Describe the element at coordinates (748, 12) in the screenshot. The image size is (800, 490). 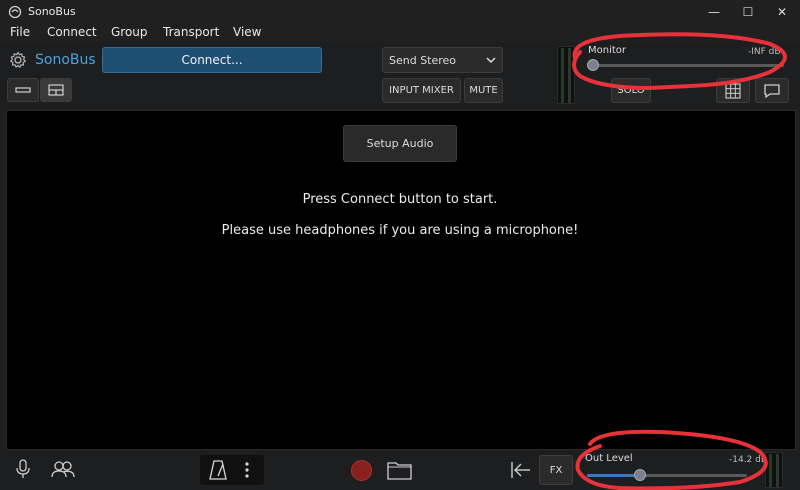
I see `maximize-button: ☐` at that location.